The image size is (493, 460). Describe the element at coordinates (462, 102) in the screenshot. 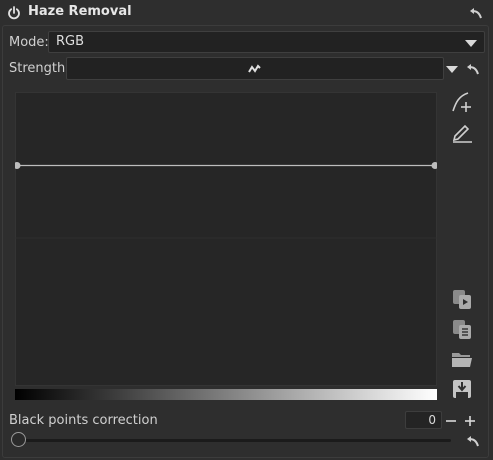

I see `curve-edit-point-icon` at that location.